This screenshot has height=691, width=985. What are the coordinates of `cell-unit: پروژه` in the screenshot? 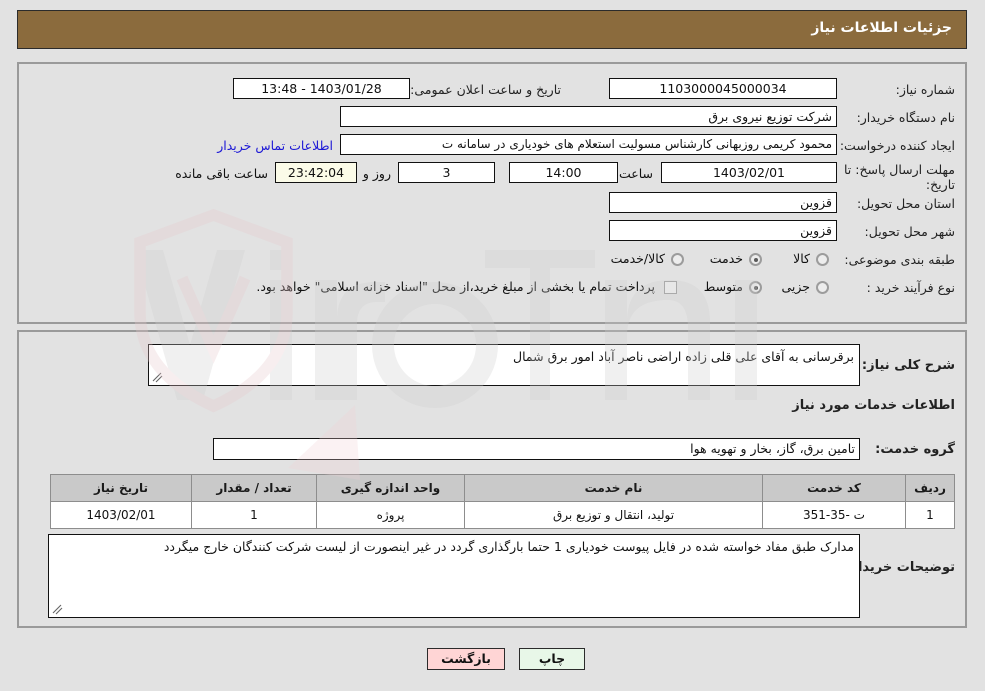 It's located at (390, 515).